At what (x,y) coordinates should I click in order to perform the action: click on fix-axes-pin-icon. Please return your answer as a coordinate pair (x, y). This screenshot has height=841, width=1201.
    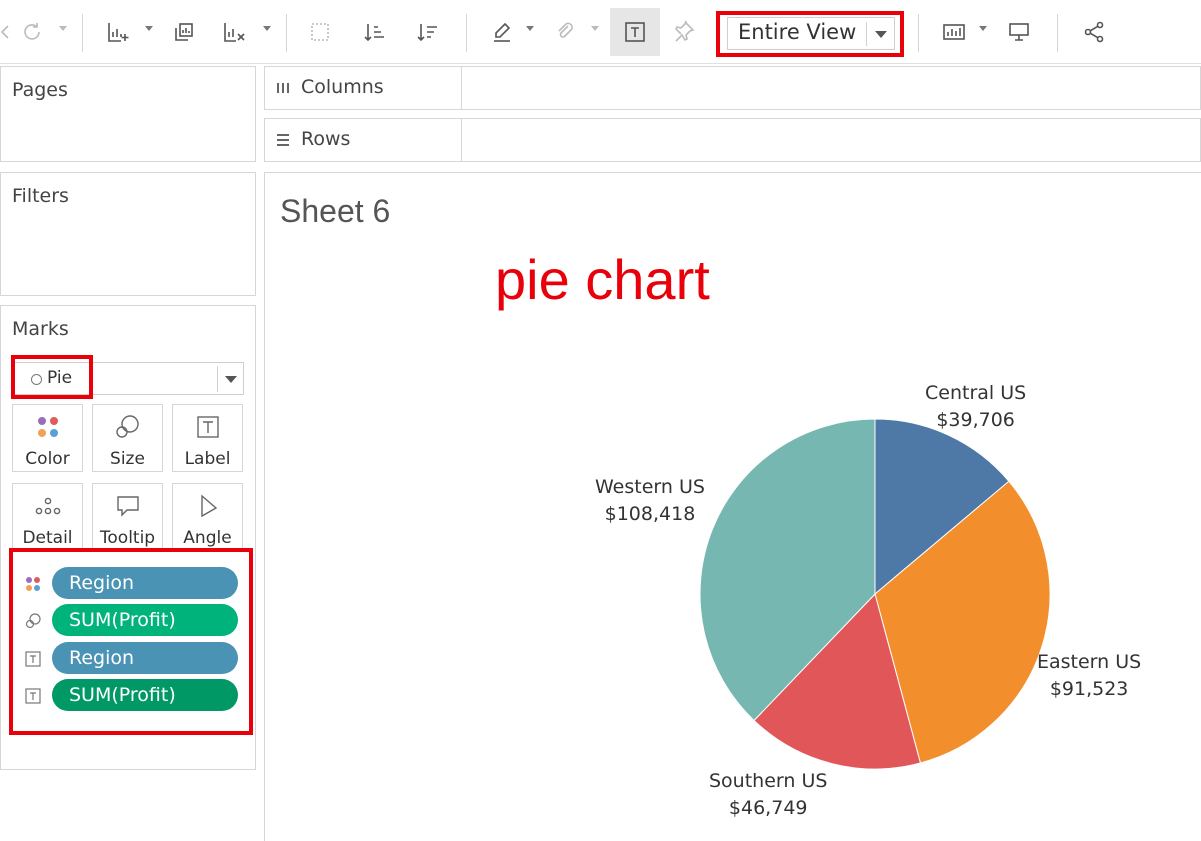
    Looking at the image, I should click on (684, 32).